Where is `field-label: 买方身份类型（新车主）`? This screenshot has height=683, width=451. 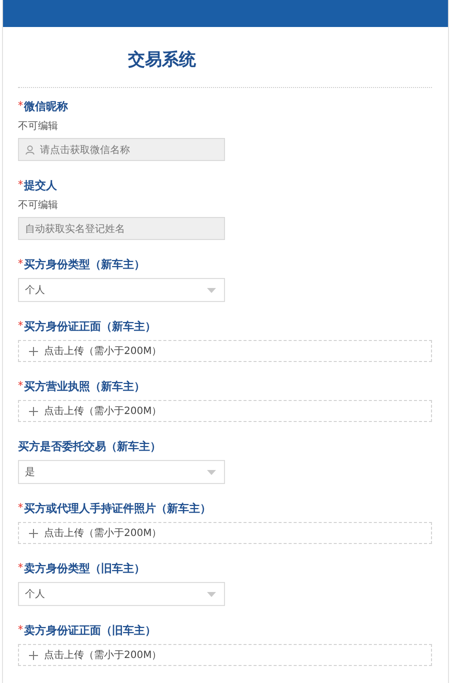
field-label: 买方身份类型（新车主） is located at coordinates (225, 265).